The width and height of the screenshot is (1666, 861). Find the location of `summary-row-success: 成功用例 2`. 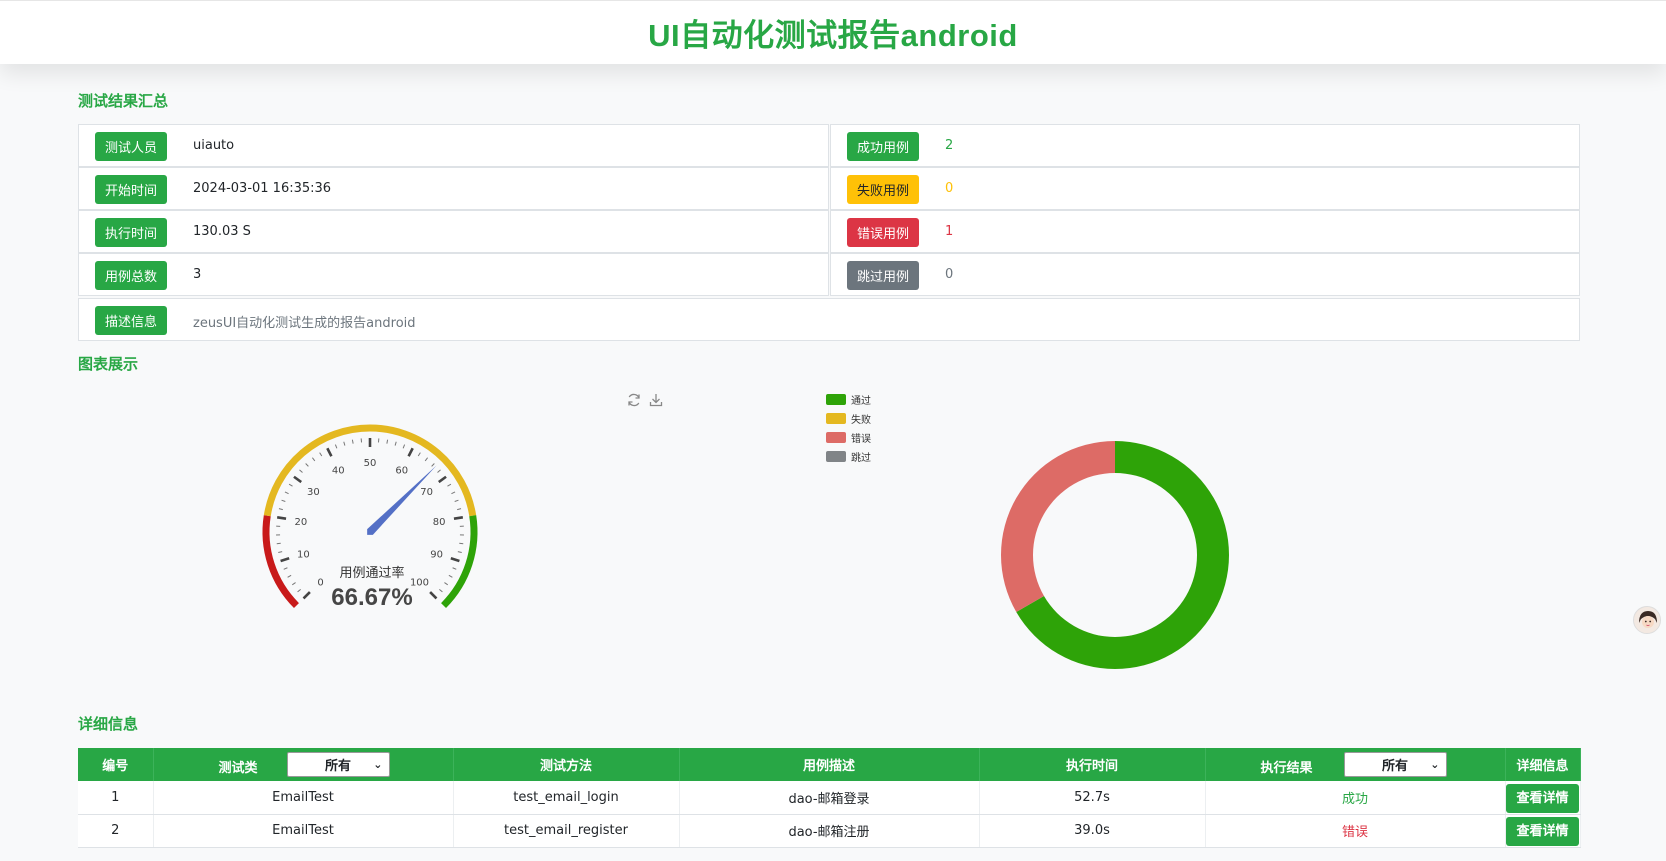

summary-row-success: 成功用例 2 is located at coordinates (1205, 145).